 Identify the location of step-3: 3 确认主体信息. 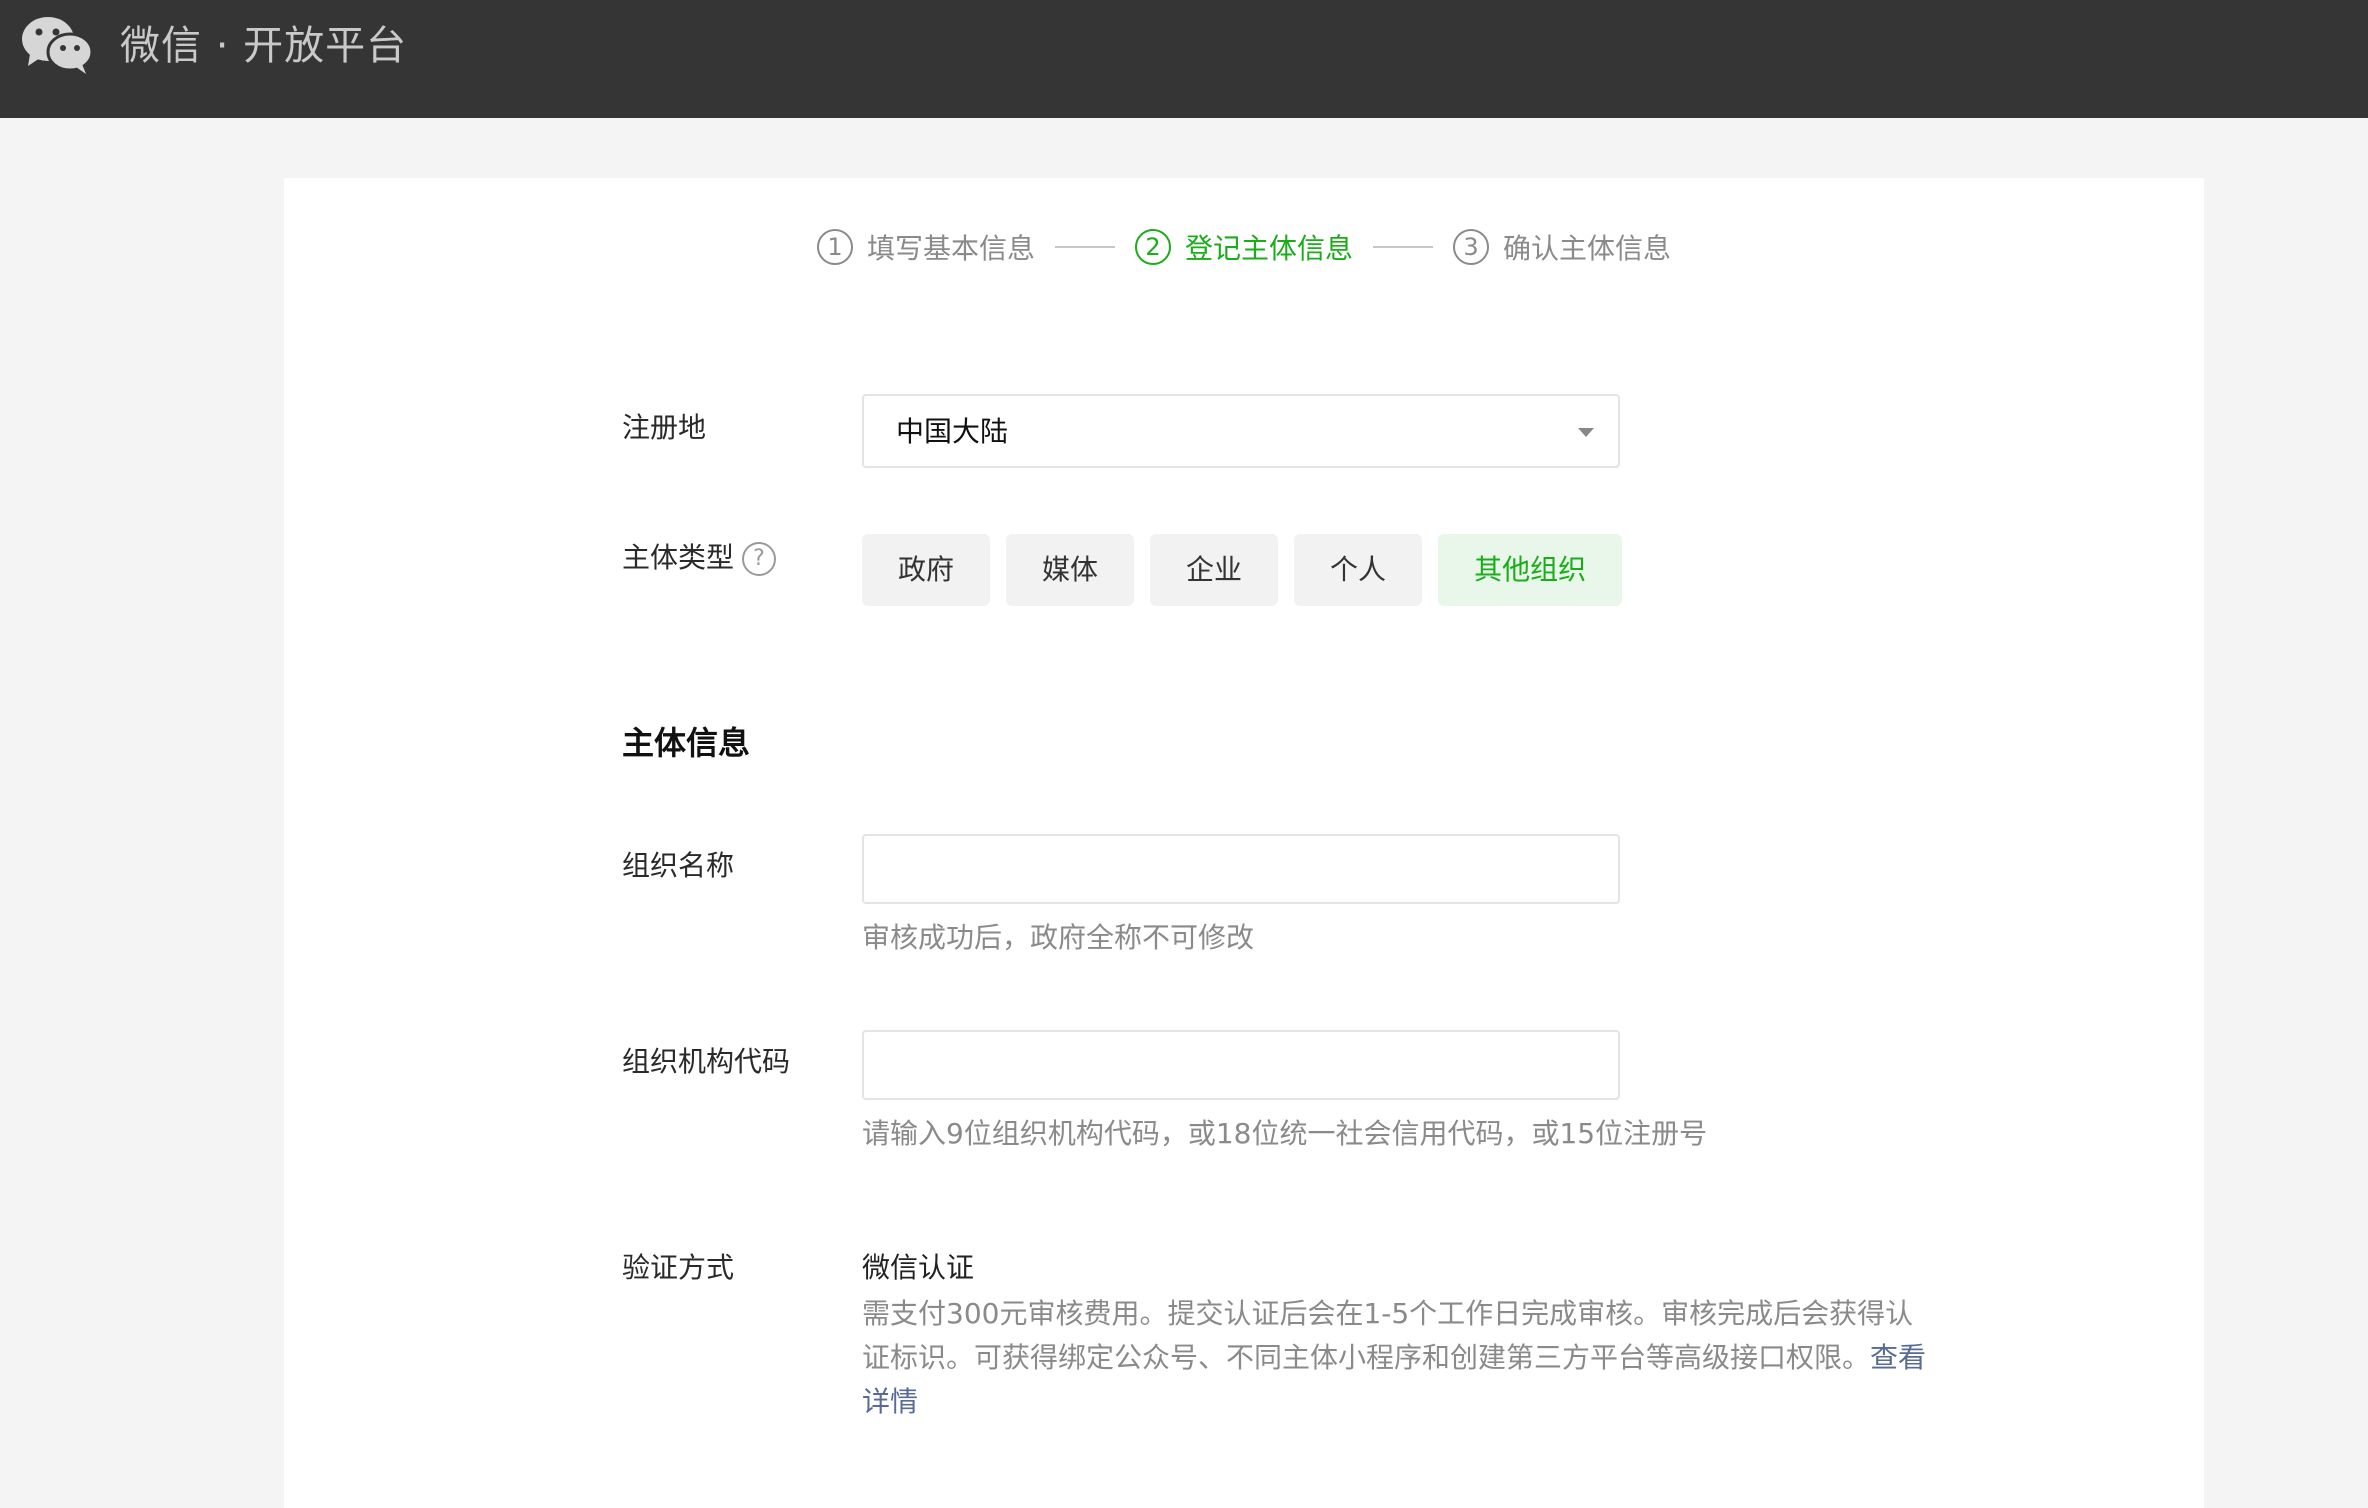
(1562, 247).